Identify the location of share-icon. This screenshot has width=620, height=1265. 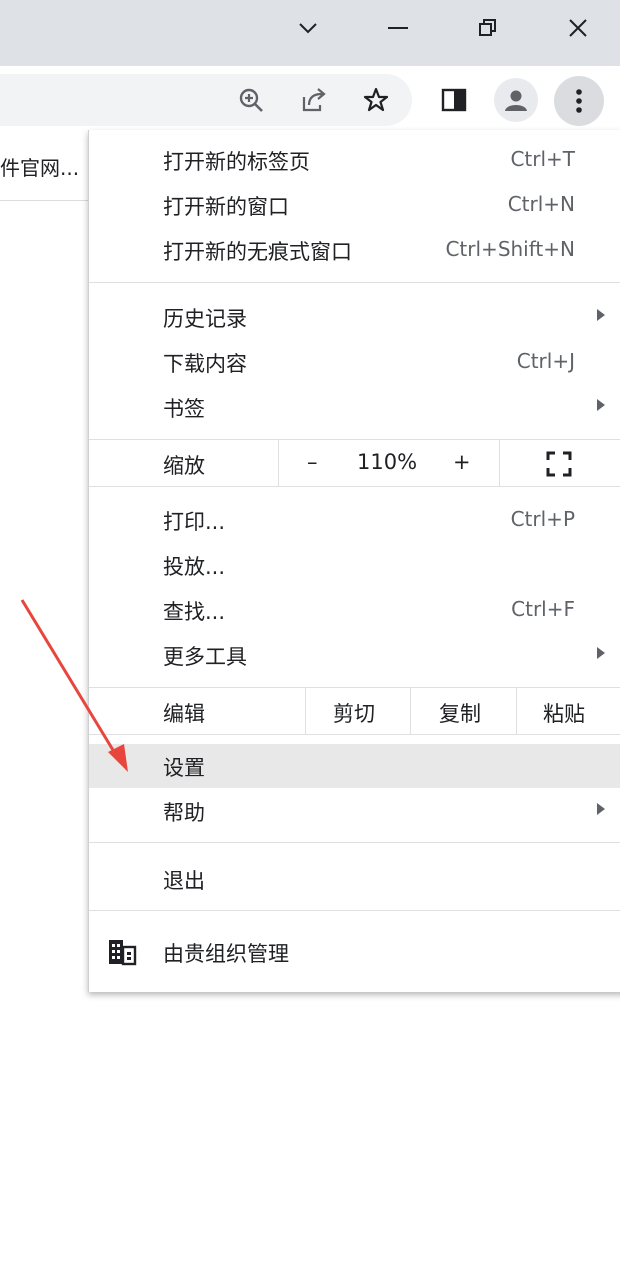
(314, 100).